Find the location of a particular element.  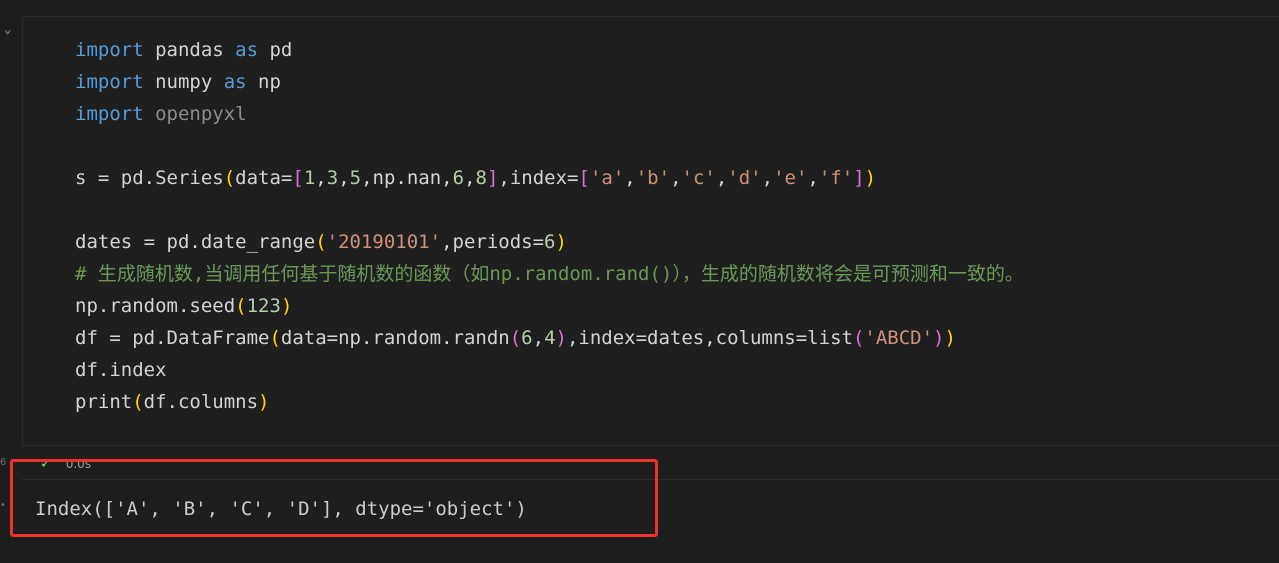

code-token: numpy is located at coordinates (183, 82).